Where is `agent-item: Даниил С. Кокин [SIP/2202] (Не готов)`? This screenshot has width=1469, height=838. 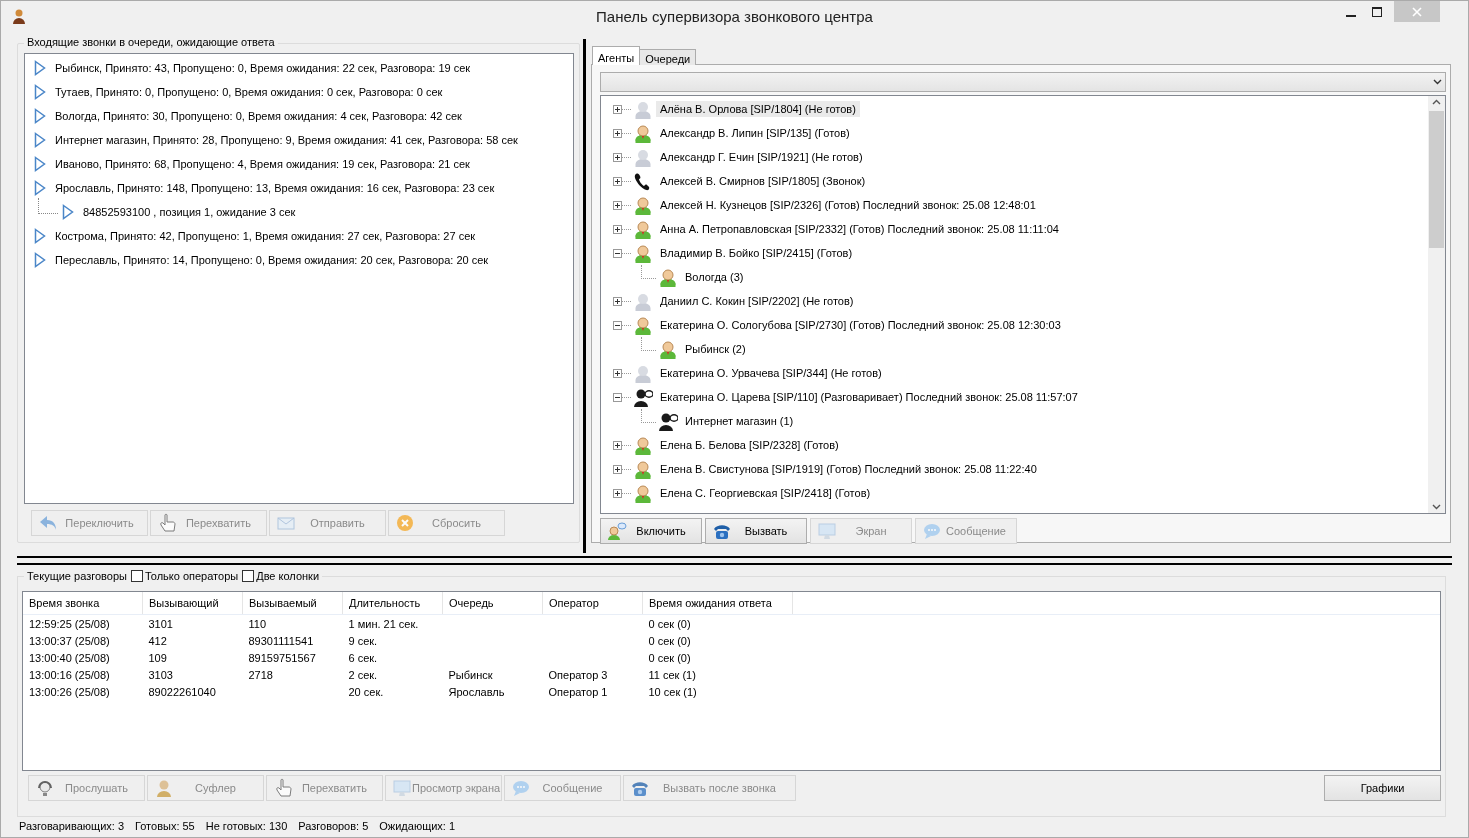 agent-item: Даниил С. Кокин [SIP/2202] (Не готов) is located at coordinates (757, 301).